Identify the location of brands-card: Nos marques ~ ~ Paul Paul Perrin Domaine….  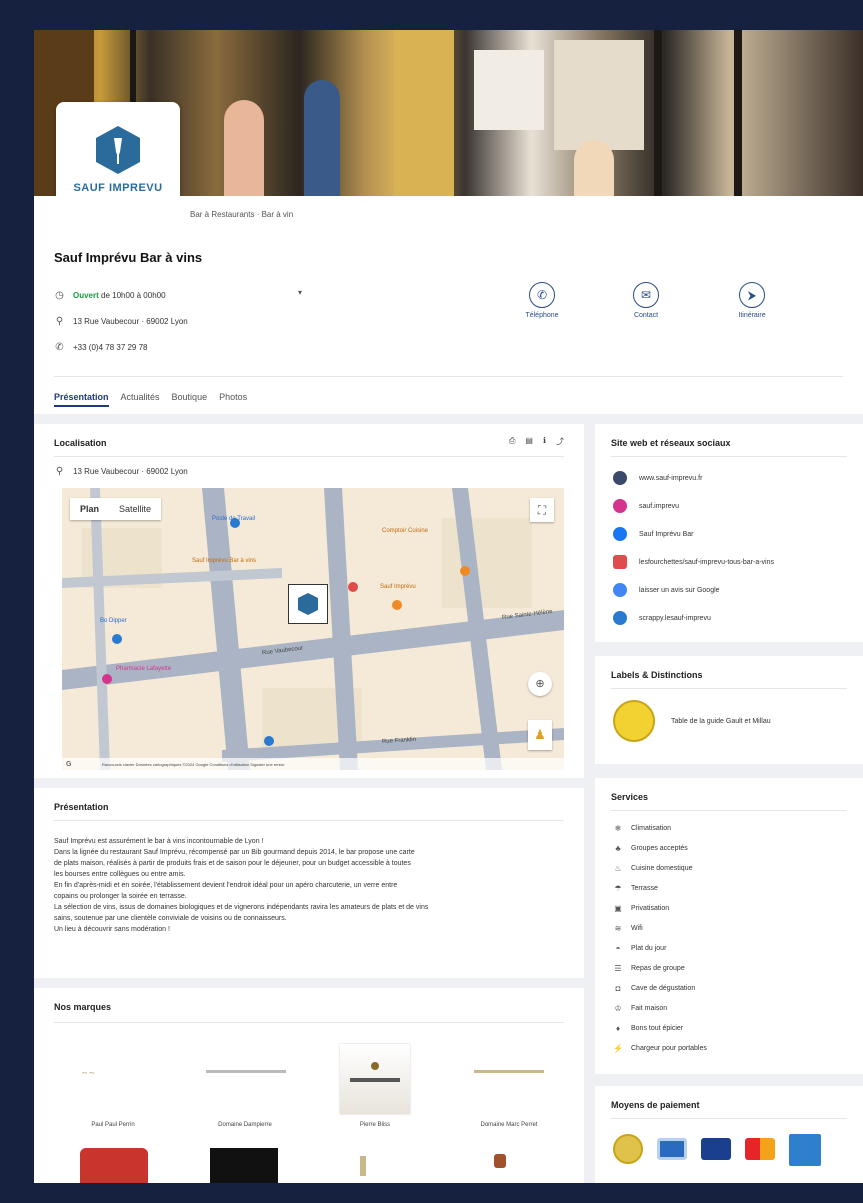
(309, 1085).